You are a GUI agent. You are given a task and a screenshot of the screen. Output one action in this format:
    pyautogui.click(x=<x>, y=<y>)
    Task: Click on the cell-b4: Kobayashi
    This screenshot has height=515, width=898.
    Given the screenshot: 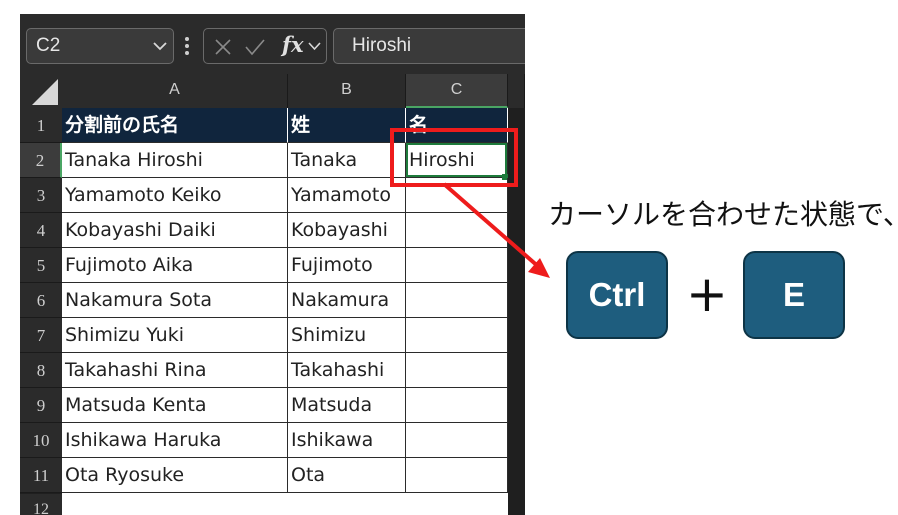 What is the action you would take?
    pyautogui.click(x=347, y=230)
    